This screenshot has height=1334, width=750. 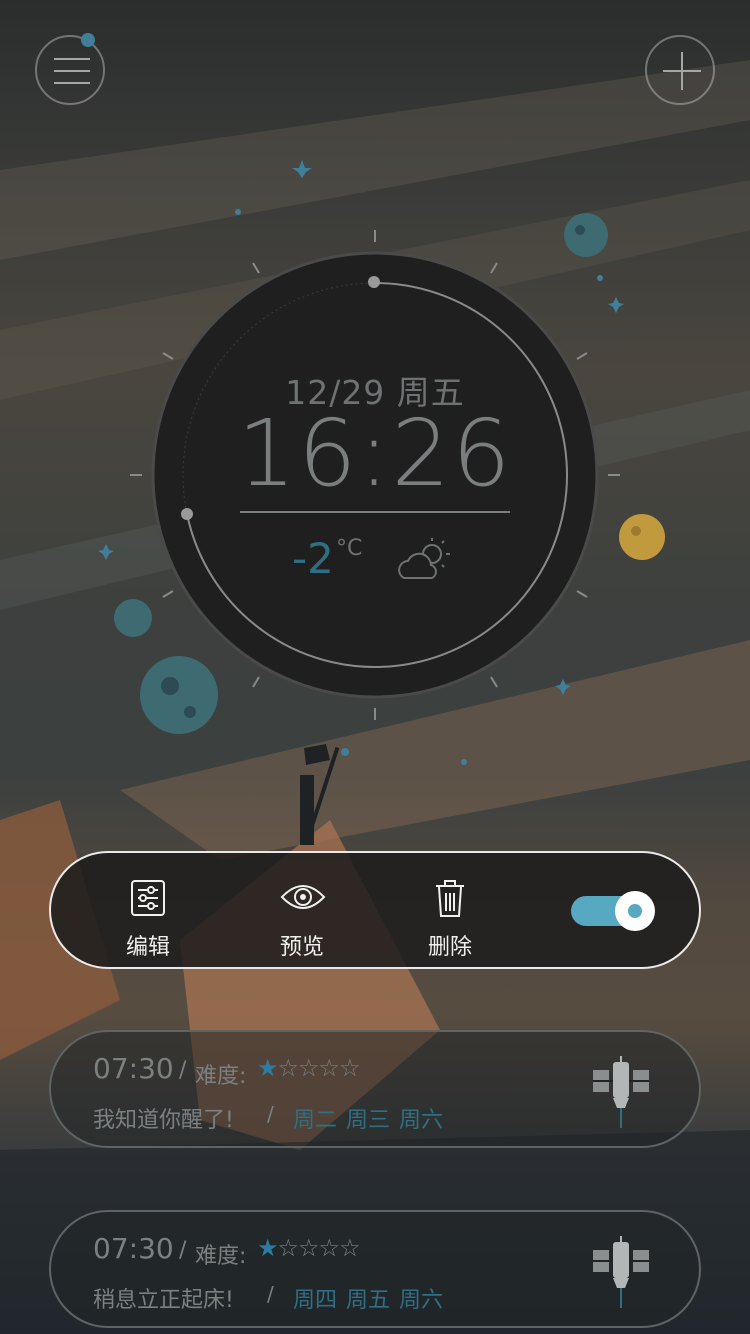 I want to click on alarm-days: 周二 周三 周六, so click(x=368, y=1120).